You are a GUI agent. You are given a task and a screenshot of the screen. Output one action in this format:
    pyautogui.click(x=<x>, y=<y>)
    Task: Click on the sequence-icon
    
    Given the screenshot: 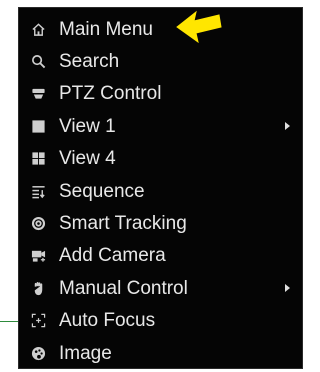 What is the action you would take?
    pyautogui.click(x=38, y=191)
    